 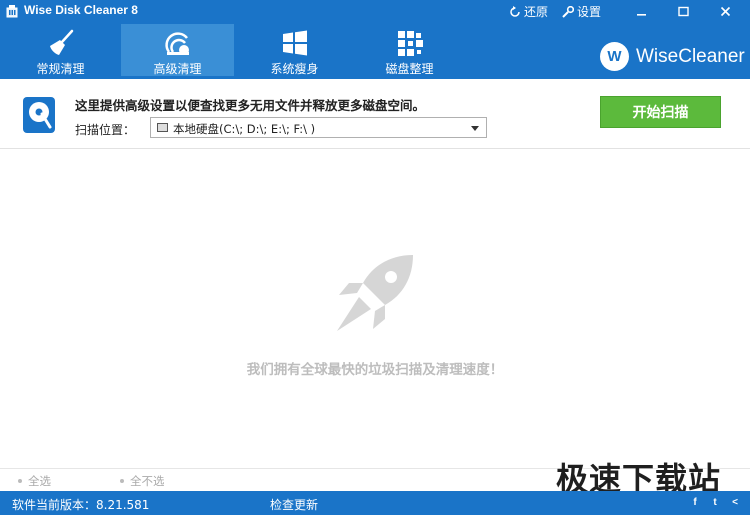 I want to click on empty-state-message: 我们拥有全球最快的垃圾扫描及清理速度！, so click(x=375, y=370).